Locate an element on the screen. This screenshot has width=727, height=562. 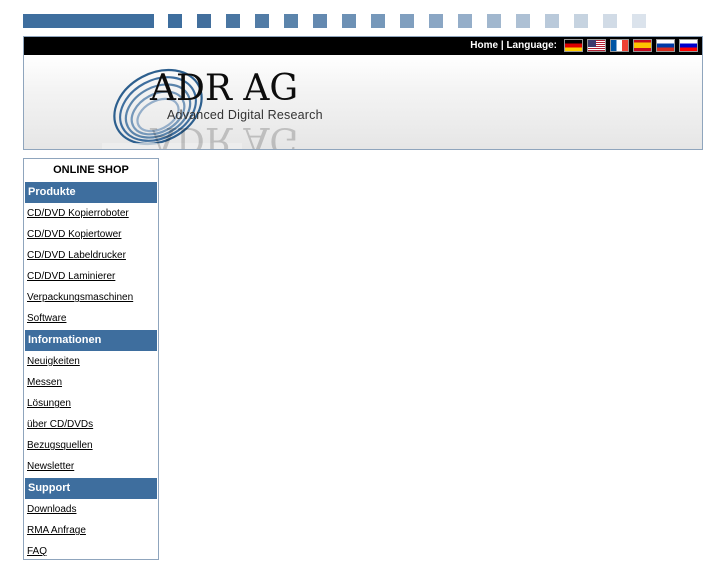
home-link: Home is located at coordinates (484, 45).